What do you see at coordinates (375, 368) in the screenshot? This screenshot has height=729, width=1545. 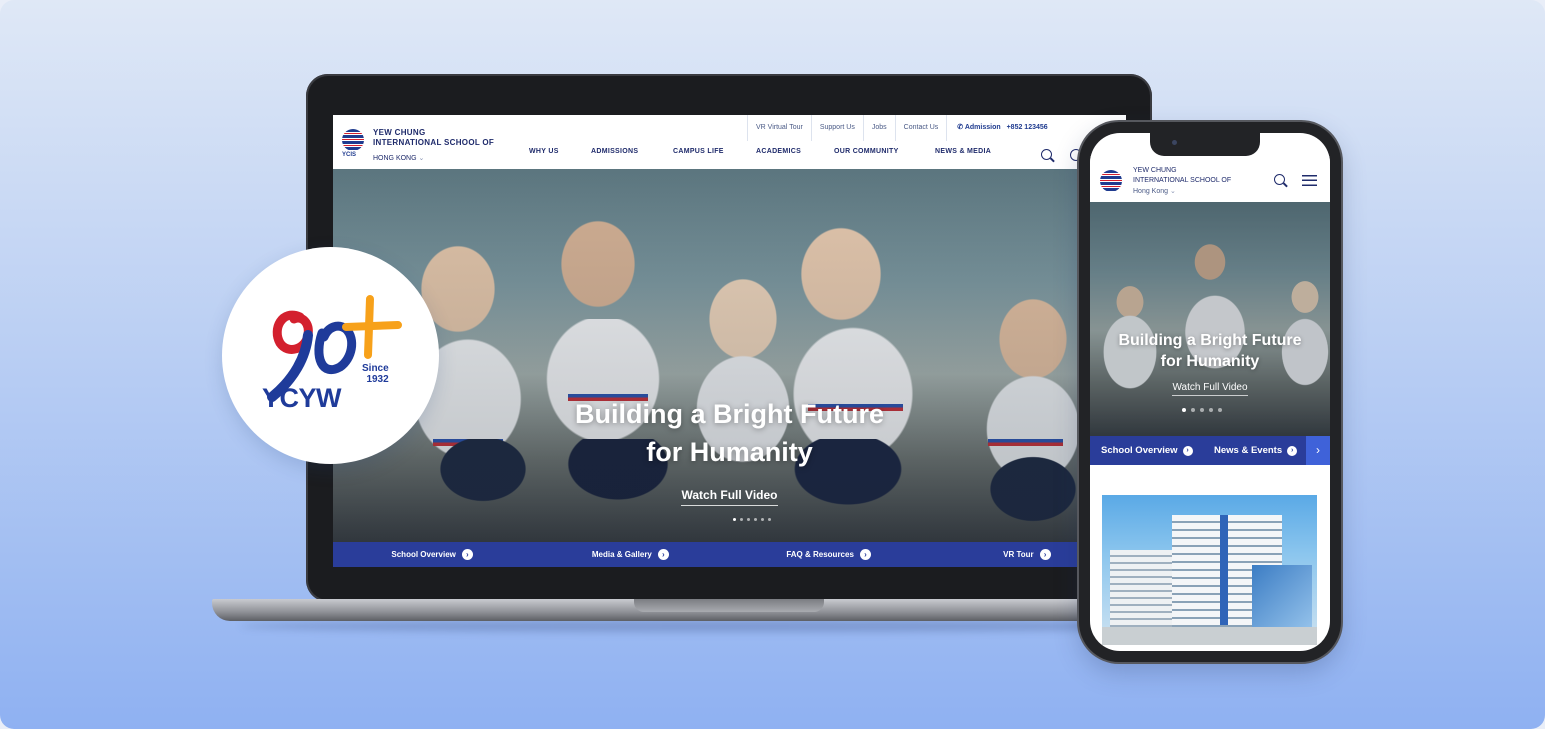 I see `since-label: Since` at bounding box center [375, 368].